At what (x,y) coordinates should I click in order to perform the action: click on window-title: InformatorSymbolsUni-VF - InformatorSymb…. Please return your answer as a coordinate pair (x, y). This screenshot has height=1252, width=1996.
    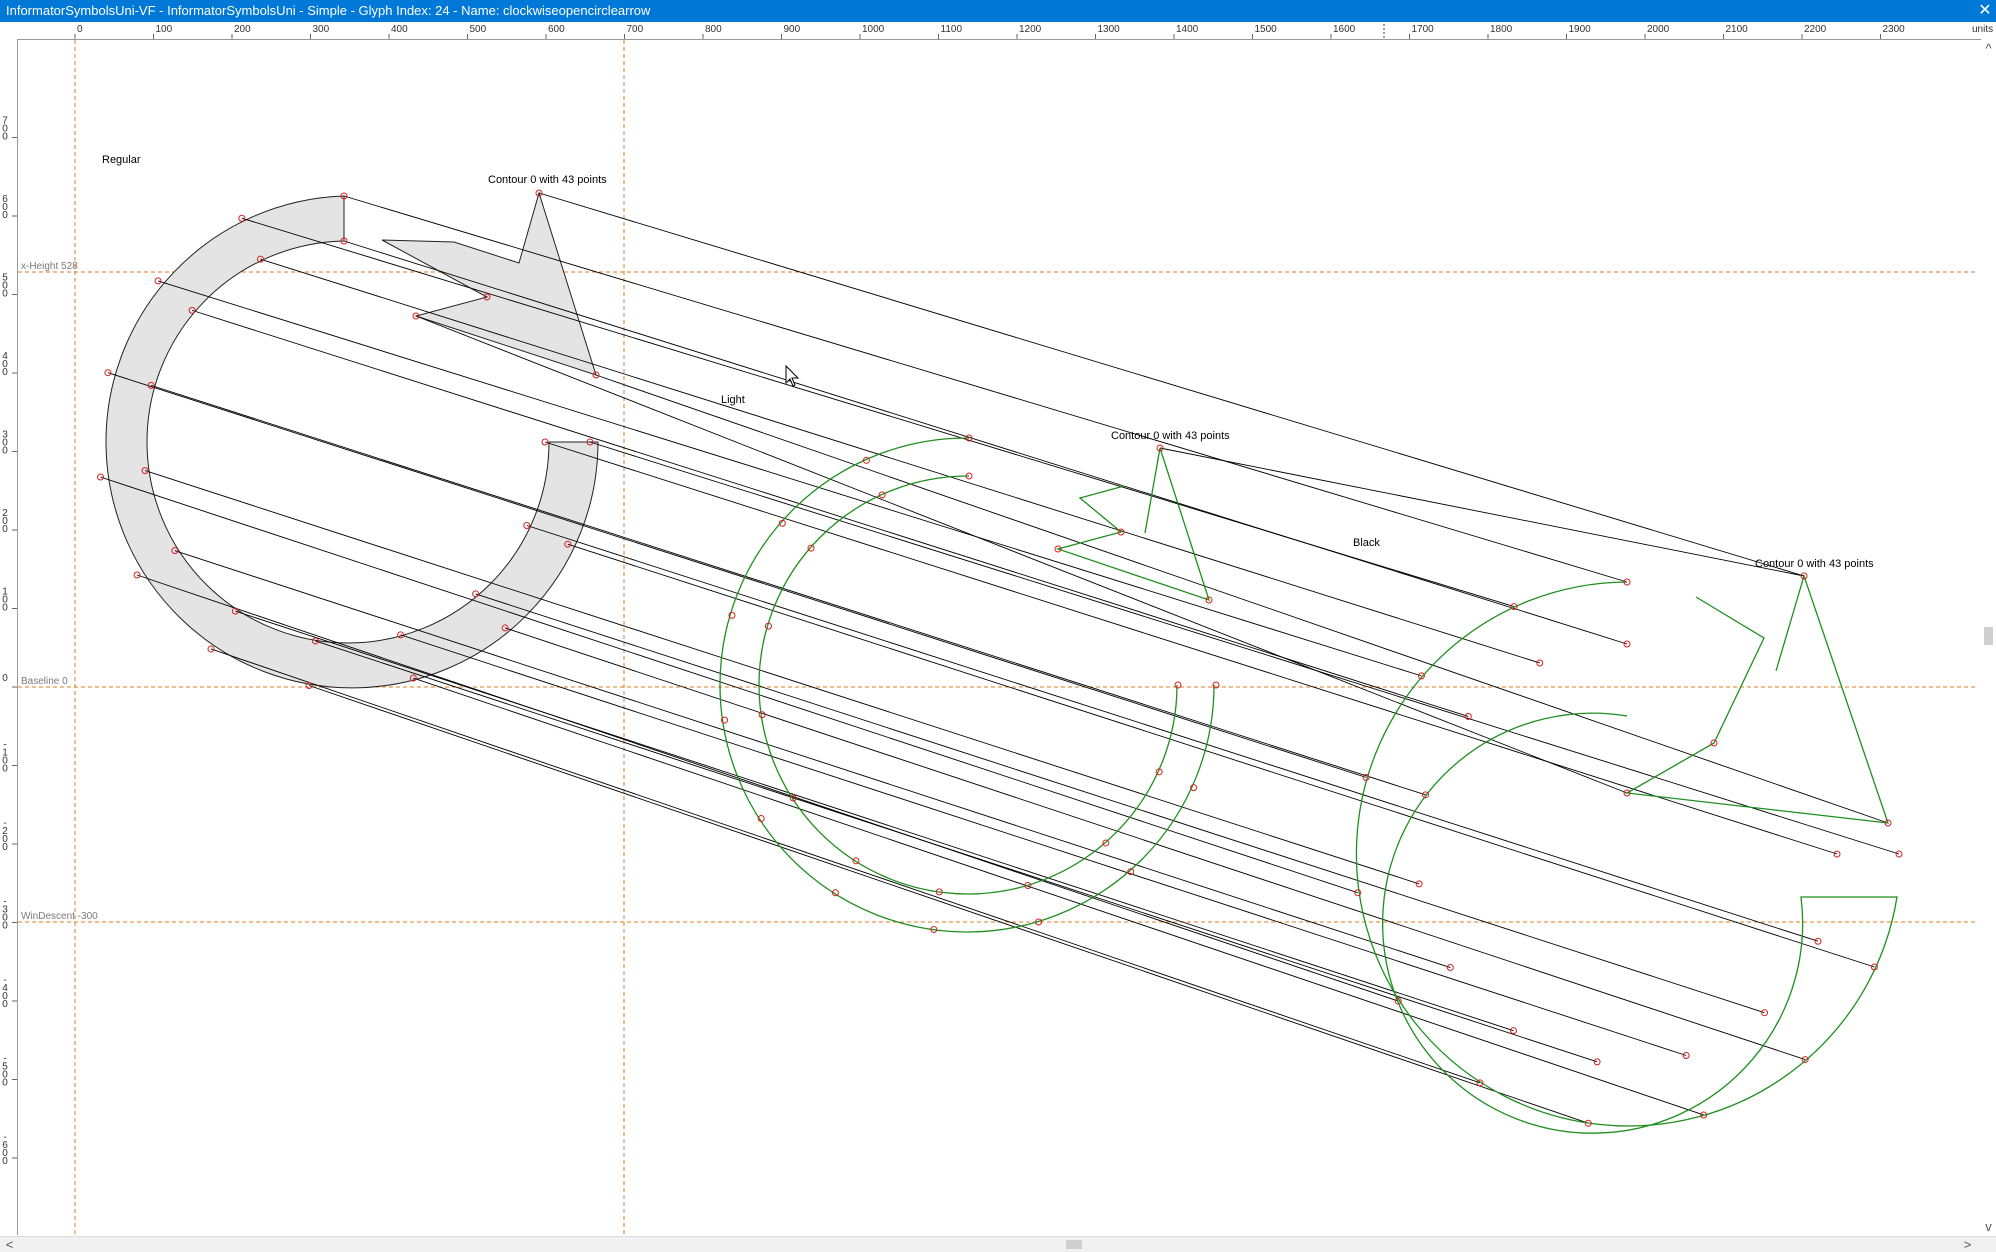
    Looking at the image, I should click on (328, 10).